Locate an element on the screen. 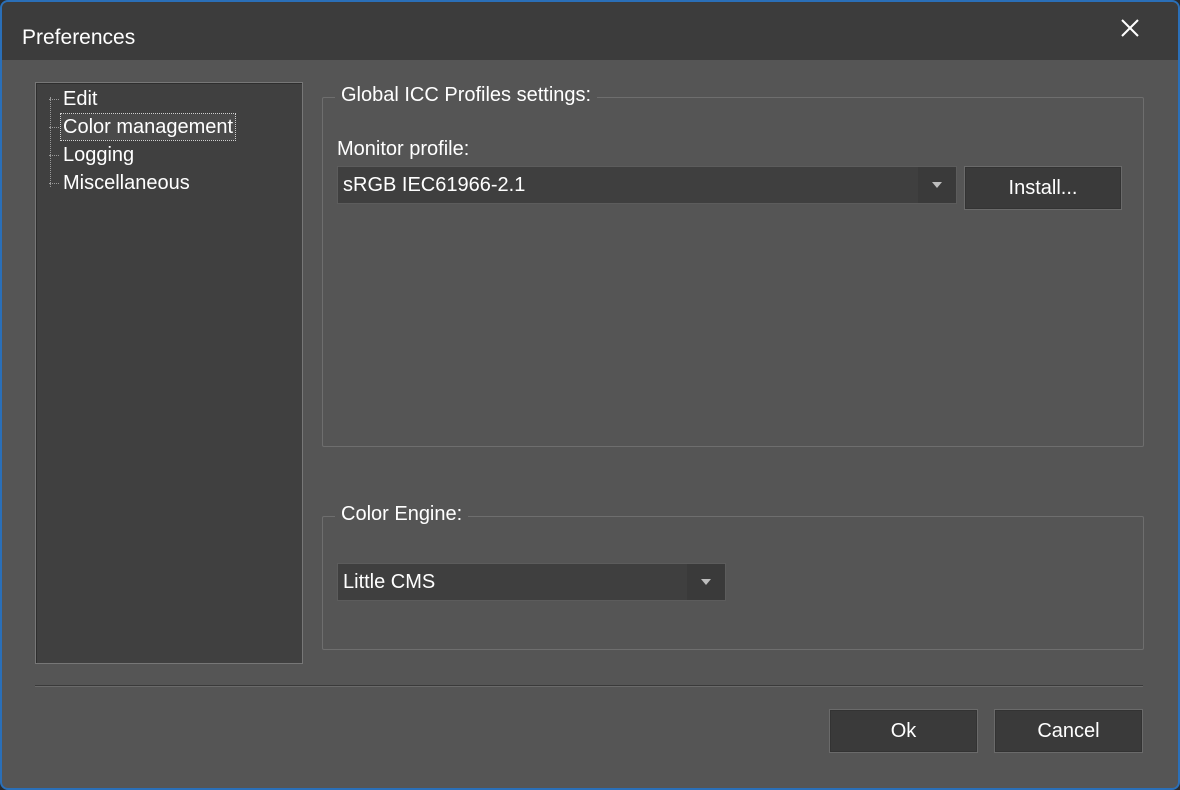 This screenshot has width=1180, height=790. ok-button: Ok is located at coordinates (903, 731).